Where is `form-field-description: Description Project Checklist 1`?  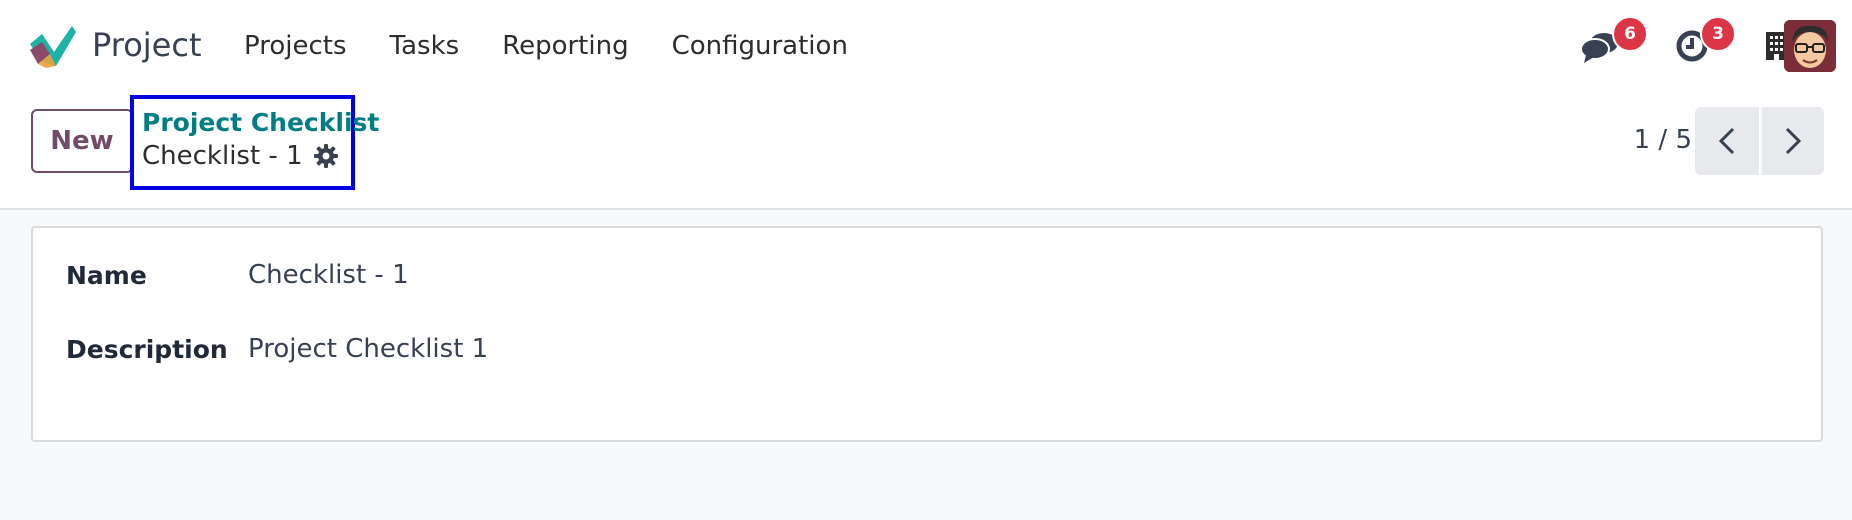 form-field-description: Description Project Checklist 1 is located at coordinates (277, 349).